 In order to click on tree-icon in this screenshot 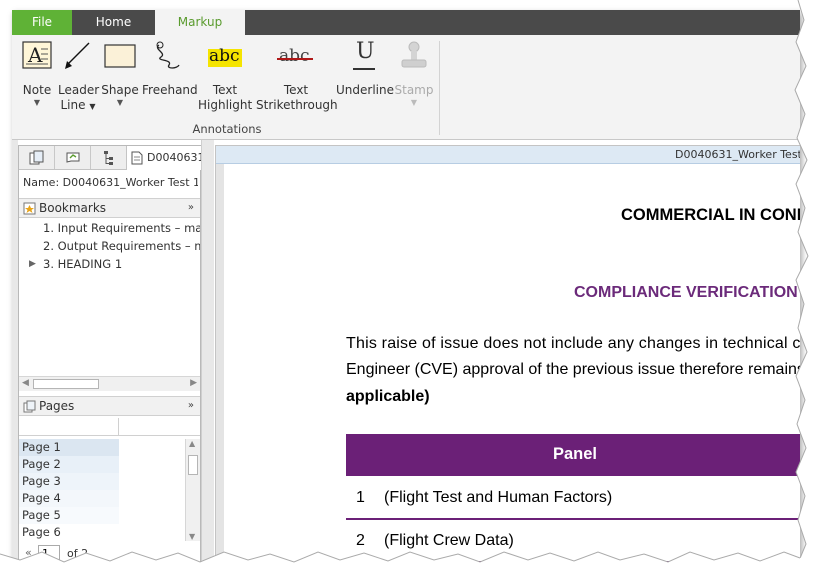, I will do `click(108, 158)`.